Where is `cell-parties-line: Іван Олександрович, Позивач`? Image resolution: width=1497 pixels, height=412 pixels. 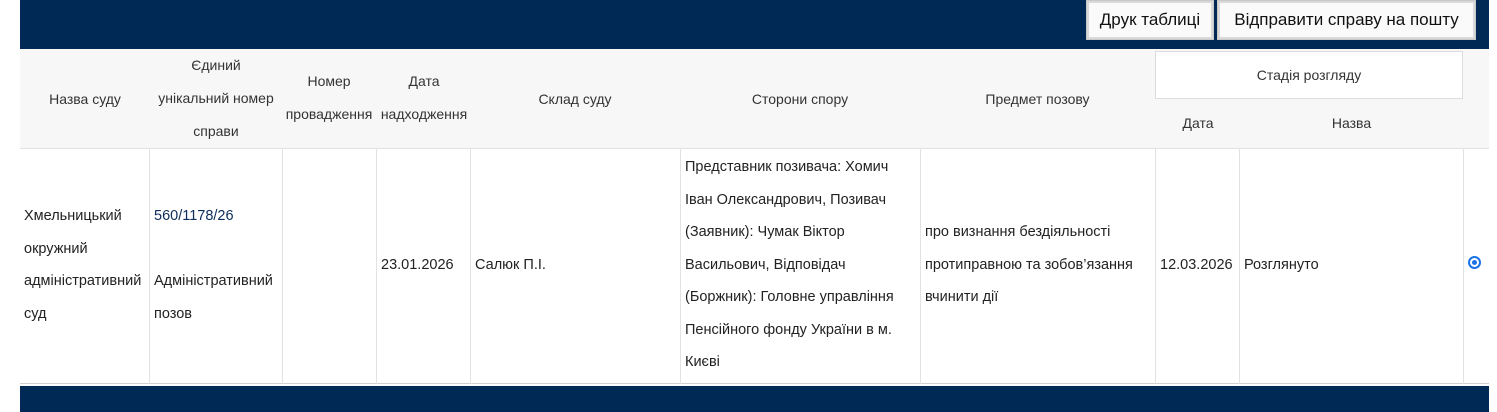
cell-parties-line: Іван Олександрович, Позивач is located at coordinates (786, 200).